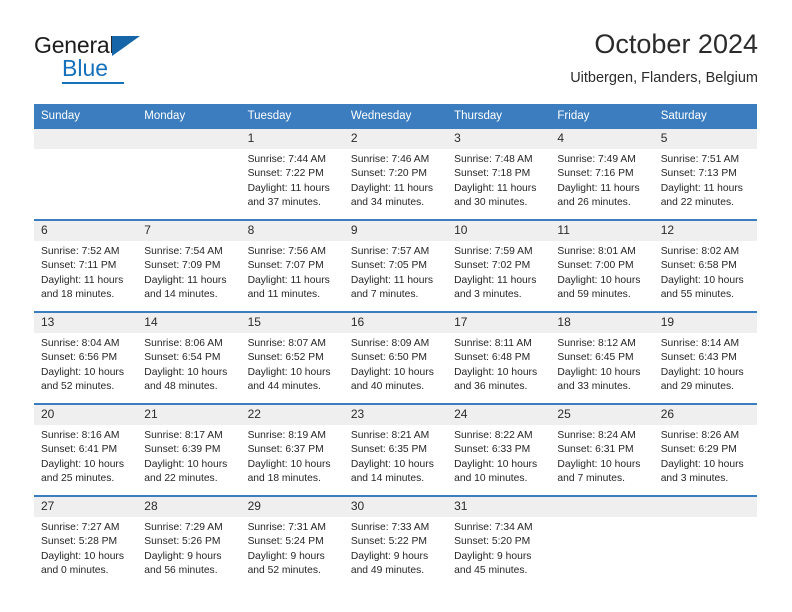 This screenshot has height=612, width=792. What do you see at coordinates (595, 174) in the screenshot?
I see `sunset-text: Sunset: 7:16 PM` at bounding box center [595, 174].